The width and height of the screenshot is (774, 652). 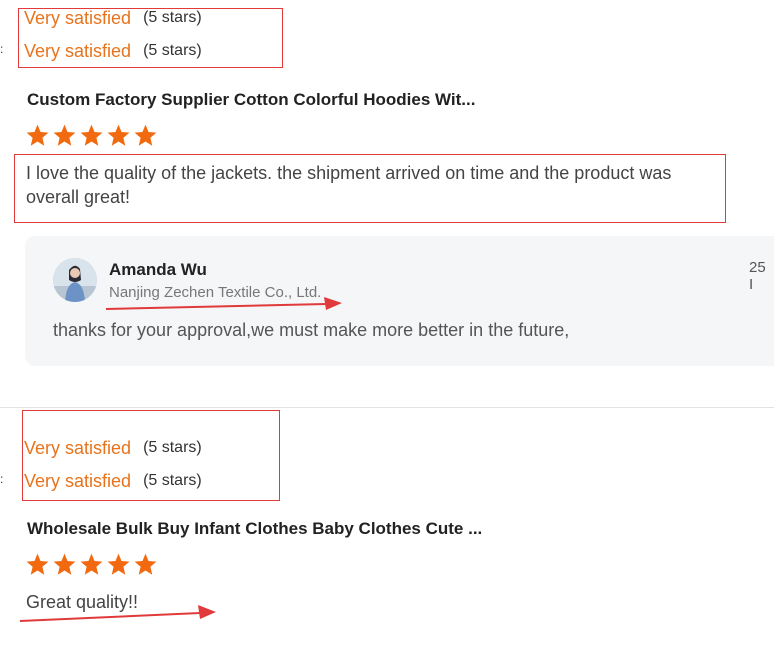 I want to click on reply-date: 25 I, so click(x=757, y=276).